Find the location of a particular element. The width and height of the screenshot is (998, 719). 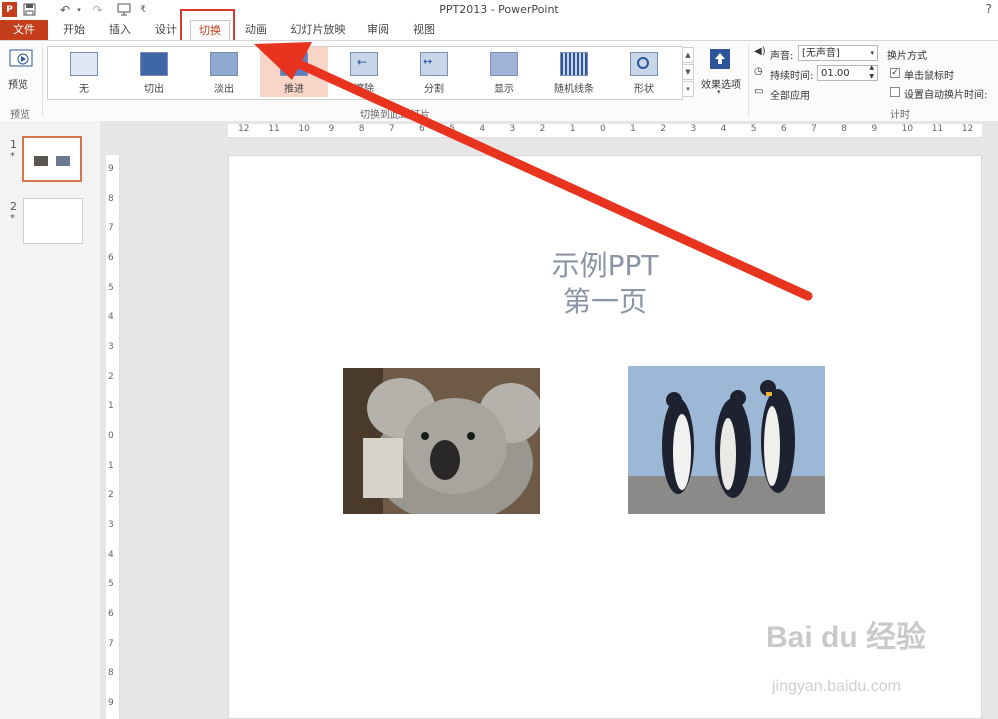

transition-push: 推进 is located at coordinates (294, 72).